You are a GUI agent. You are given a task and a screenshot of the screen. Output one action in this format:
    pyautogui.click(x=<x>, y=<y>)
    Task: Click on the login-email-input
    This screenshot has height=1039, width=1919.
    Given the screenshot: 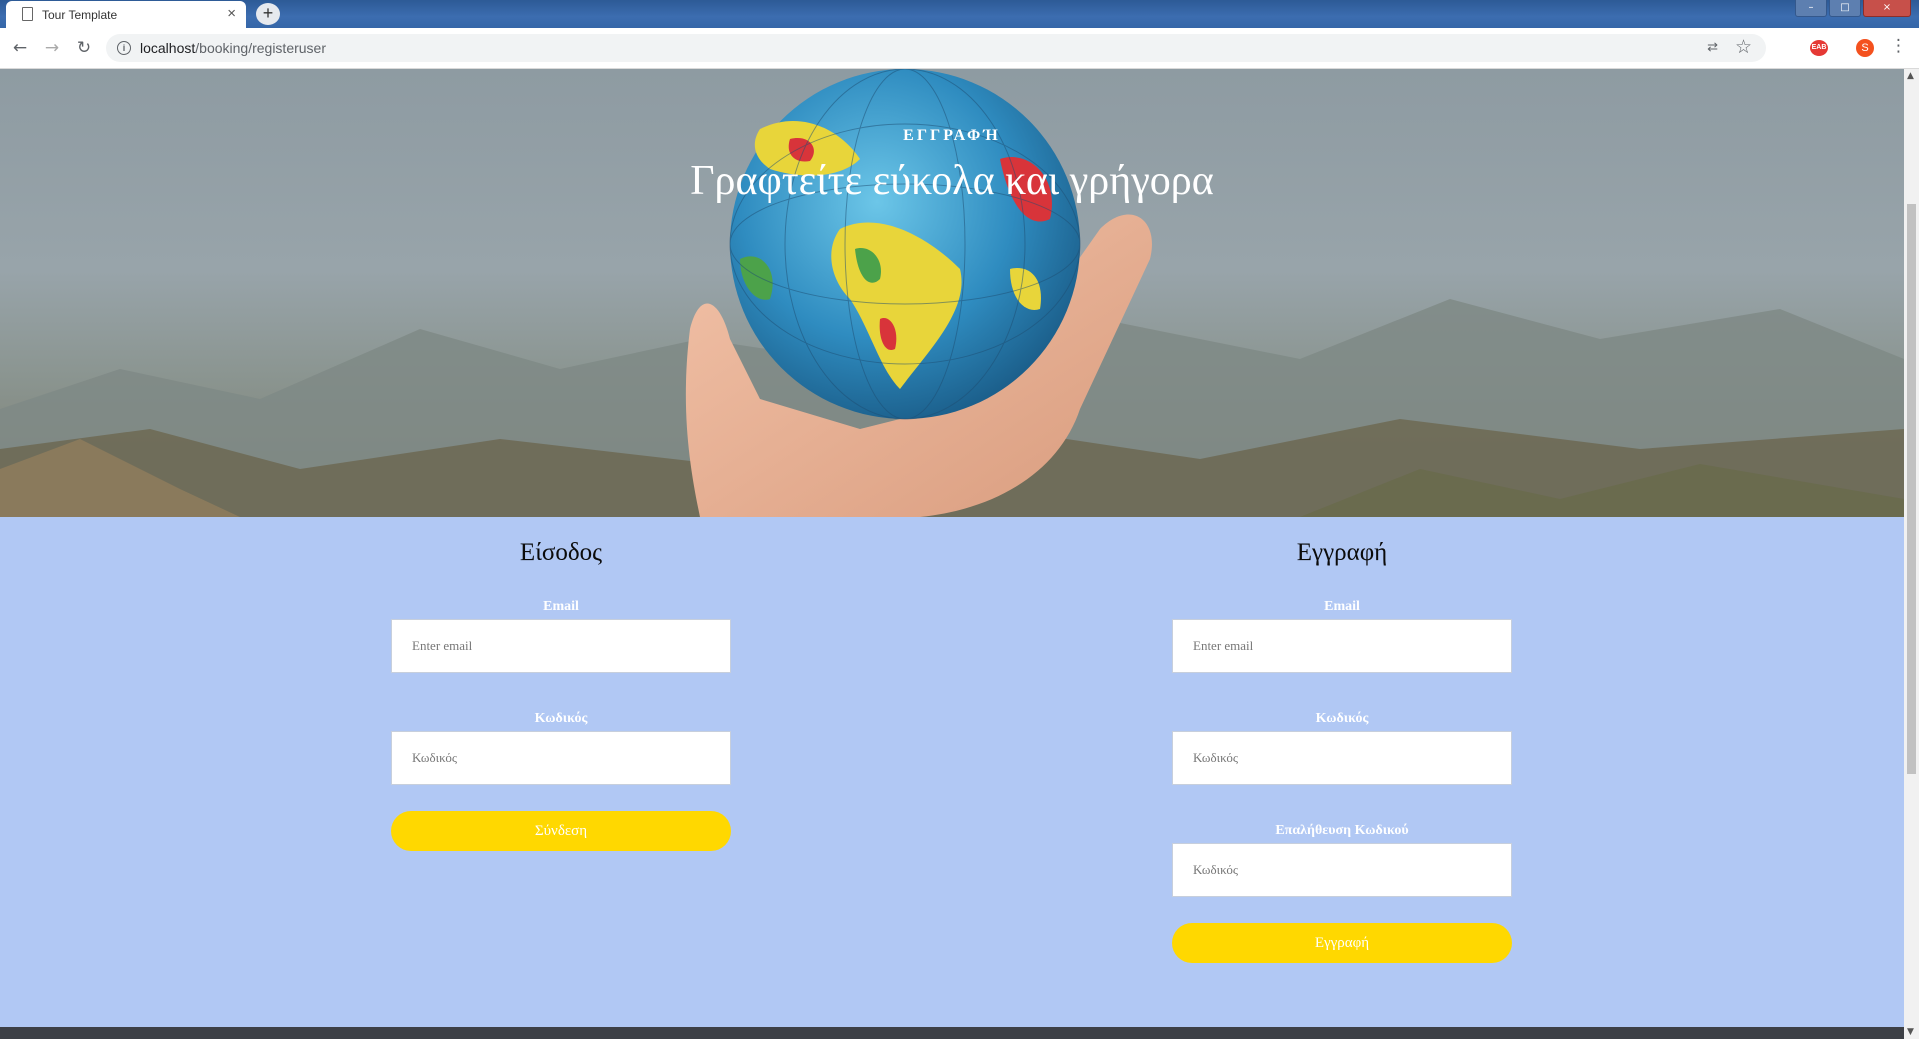 What is the action you would take?
    pyautogui.click(x=561, y=646)
    